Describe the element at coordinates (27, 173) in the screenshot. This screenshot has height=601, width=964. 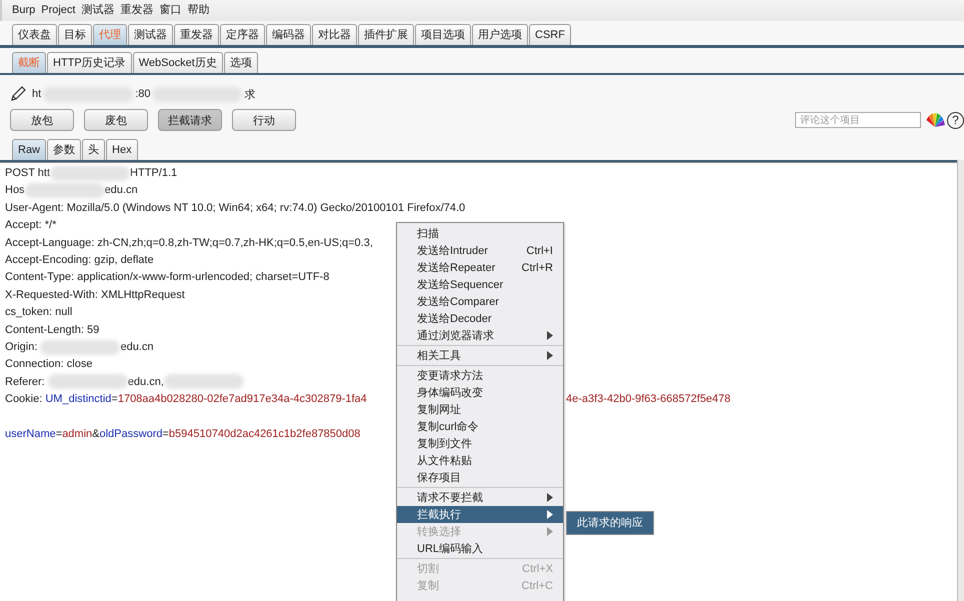
I see `request-text: POST htt` at that location.